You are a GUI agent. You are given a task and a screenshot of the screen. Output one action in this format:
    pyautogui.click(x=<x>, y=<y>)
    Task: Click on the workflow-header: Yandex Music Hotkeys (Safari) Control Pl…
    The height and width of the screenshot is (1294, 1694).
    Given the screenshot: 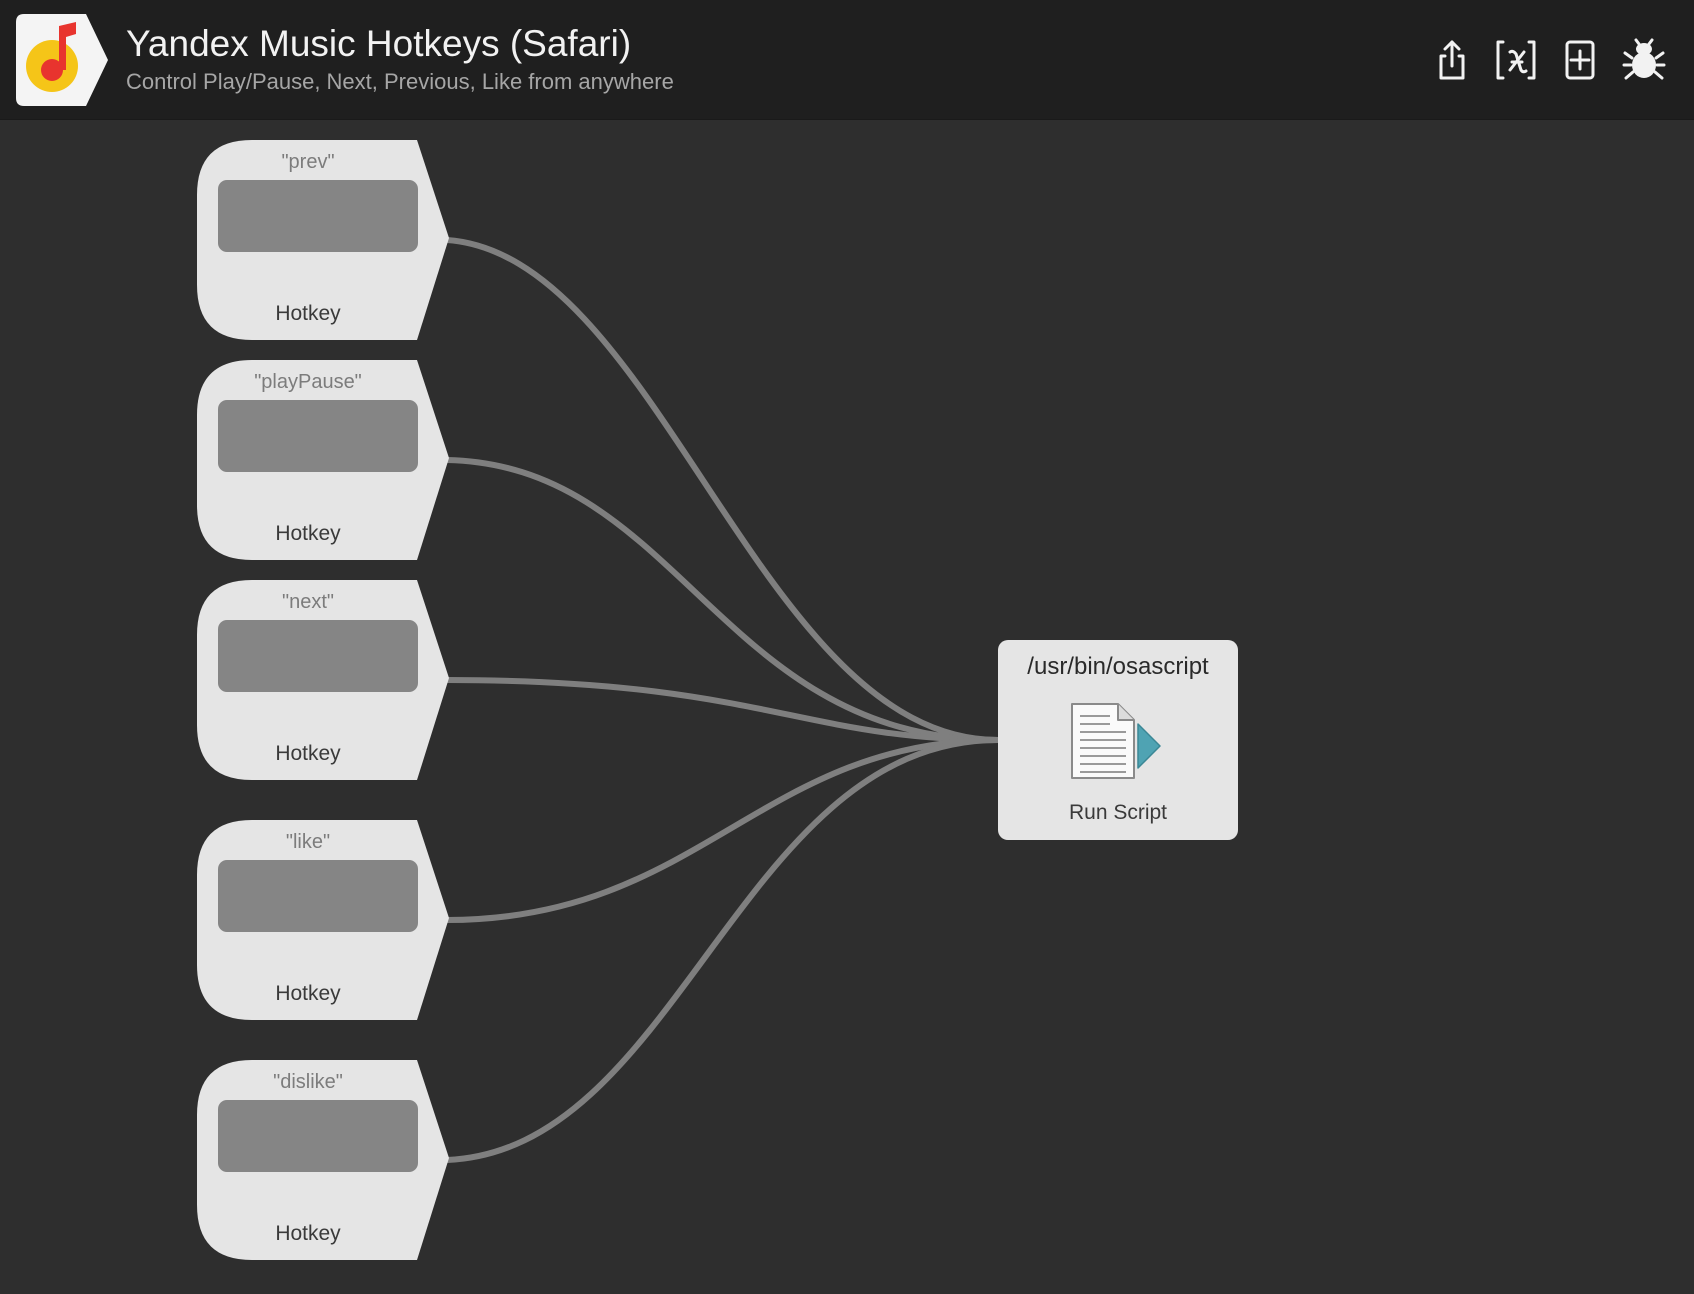 What is the action you would take?
    pyautogui.click(x=847, y=60)
    